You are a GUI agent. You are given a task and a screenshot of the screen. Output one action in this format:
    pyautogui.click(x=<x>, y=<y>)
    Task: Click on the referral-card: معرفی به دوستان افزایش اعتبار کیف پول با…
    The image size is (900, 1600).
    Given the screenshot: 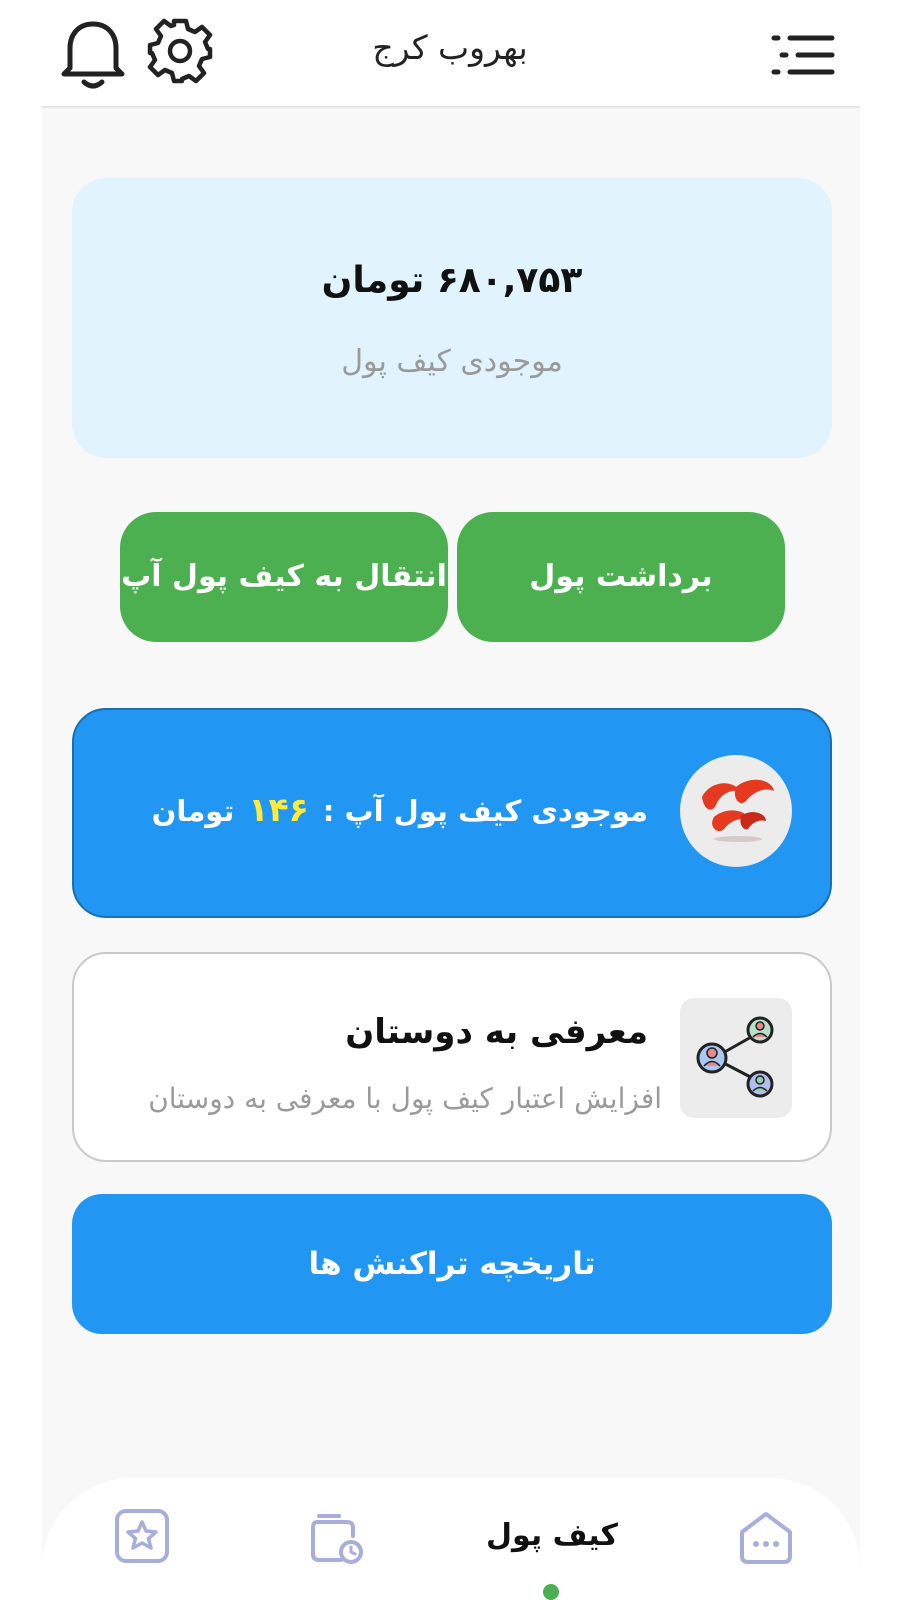 What is the action you would take?
    pyautogui.click(x=452, y=1057)
    